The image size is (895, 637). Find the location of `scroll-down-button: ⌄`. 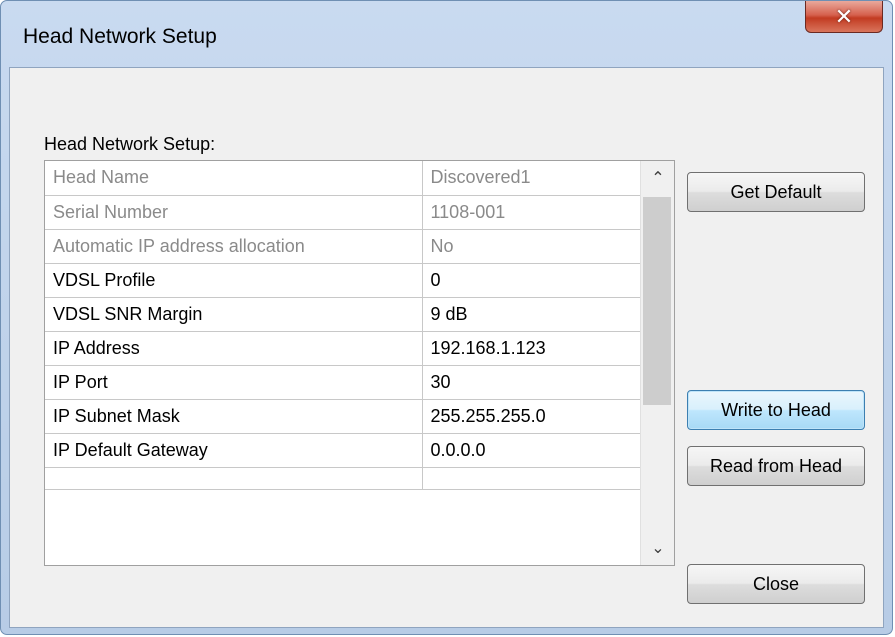

scroll-down-button: ⌄ is located at coordinates (657, 548).